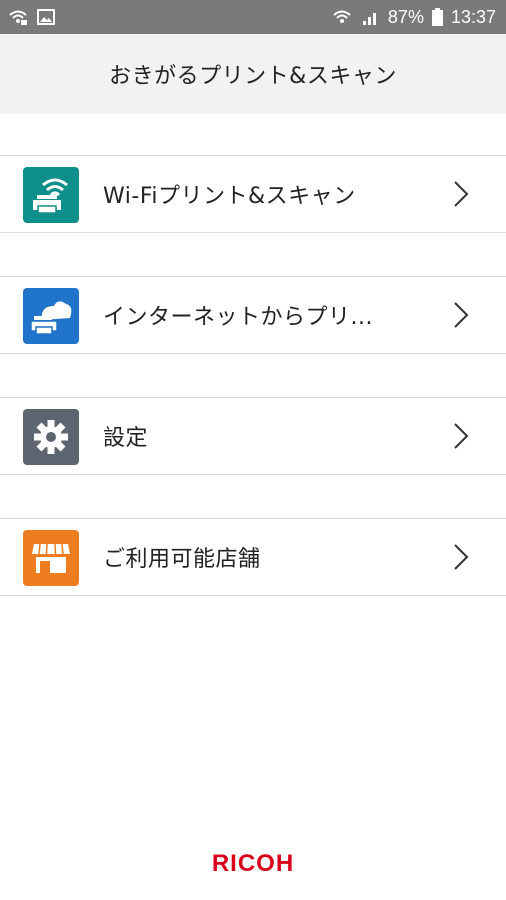 This screenshot has height=900, width=506. Describe the element at coordinates (405, 16) in the screenshot. I see `battery-percent: 87%` at that location.